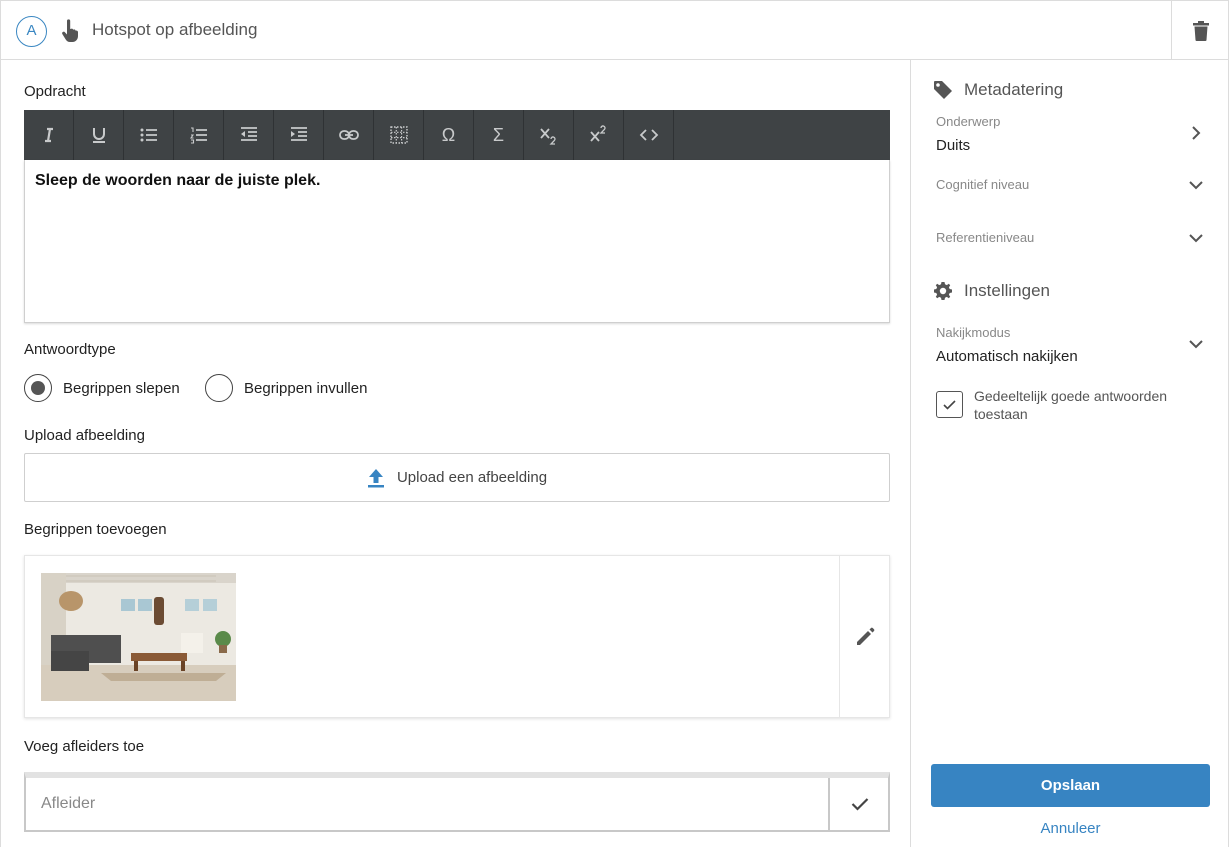  I want to click on partial-credit-label: Gedeeltelijk goede antwoorden toestaan, so click(1071, 405).